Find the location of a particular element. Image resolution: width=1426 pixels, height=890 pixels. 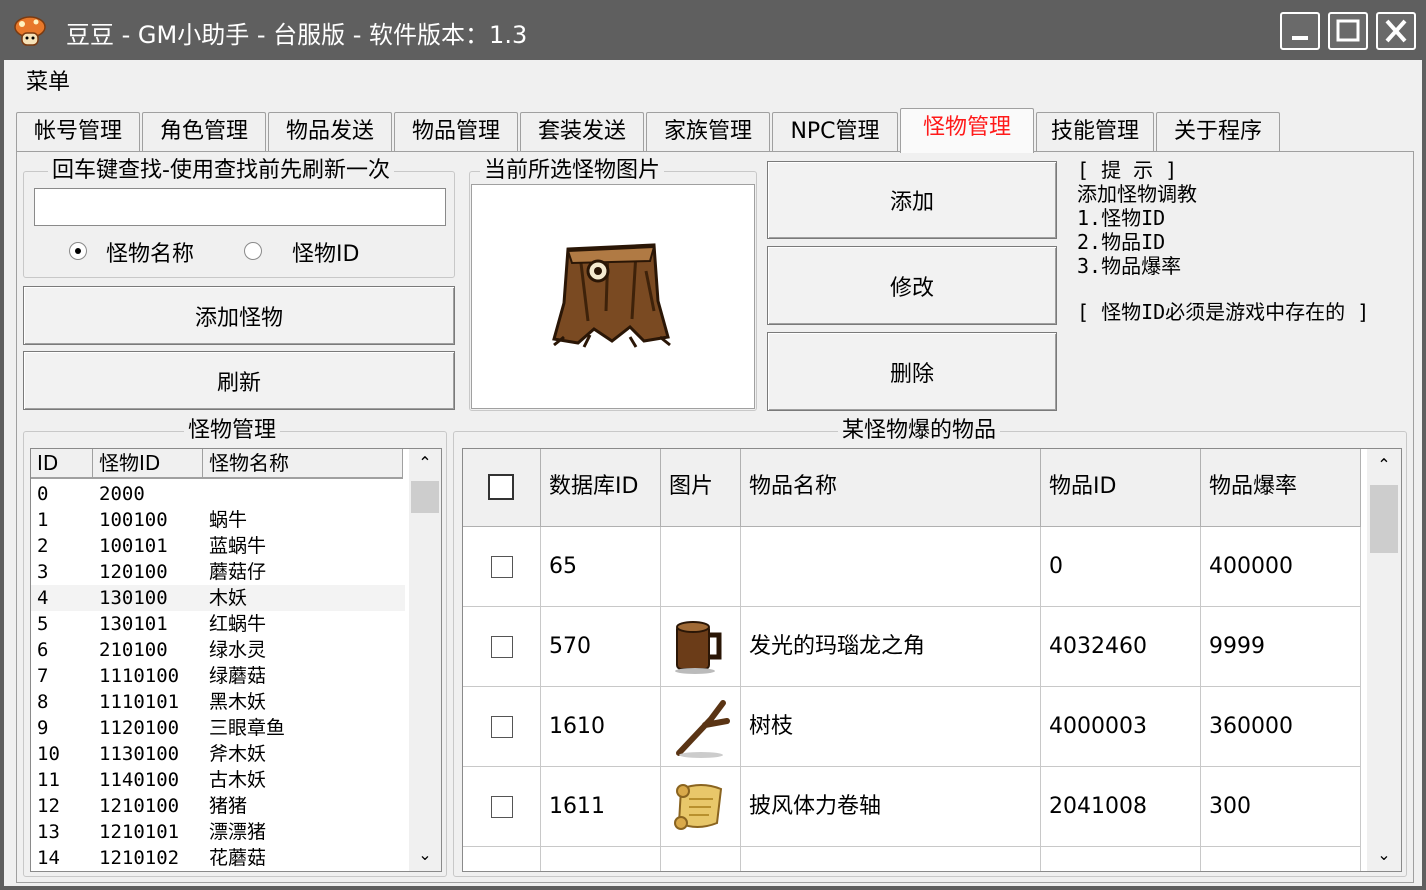

cell-monster-name: 木妖 is located at coordinates (228, 598).